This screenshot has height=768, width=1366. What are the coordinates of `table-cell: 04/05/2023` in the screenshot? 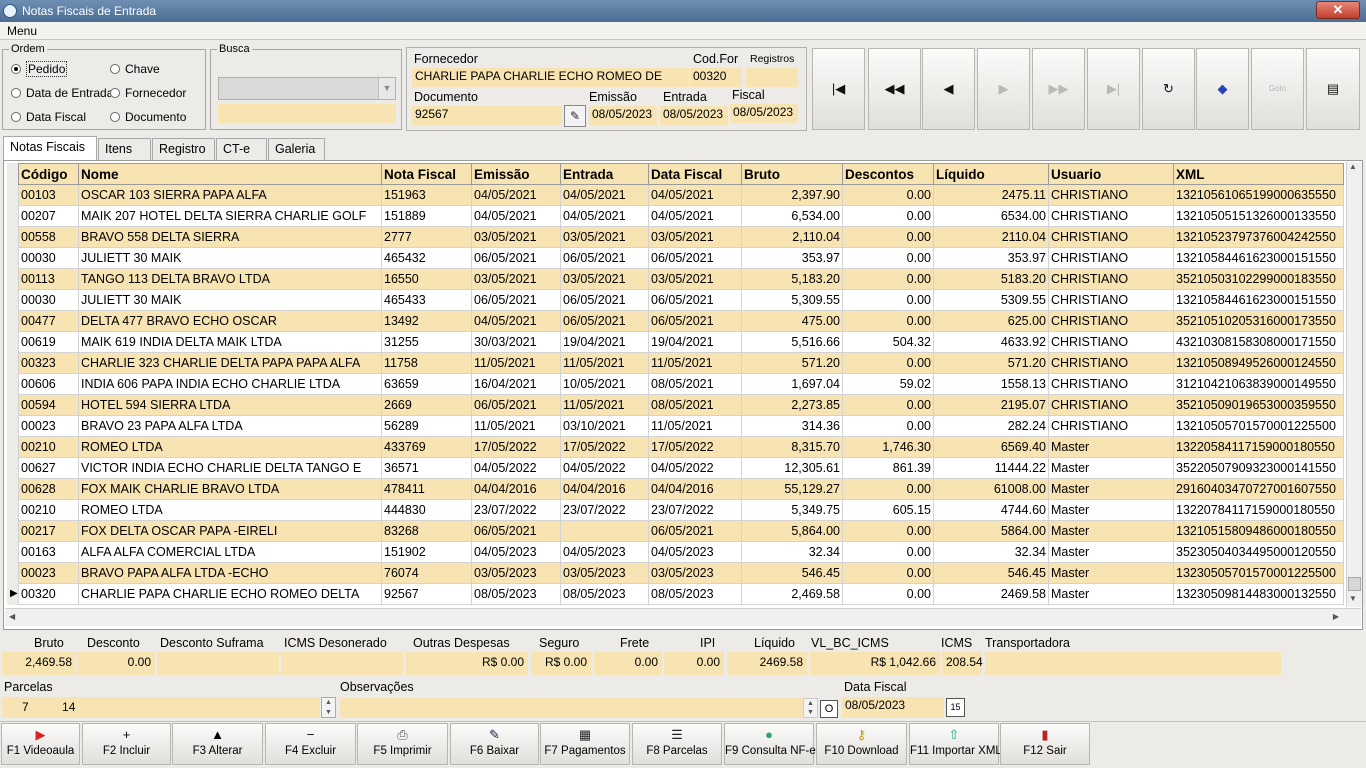 It's located at (516, 552).